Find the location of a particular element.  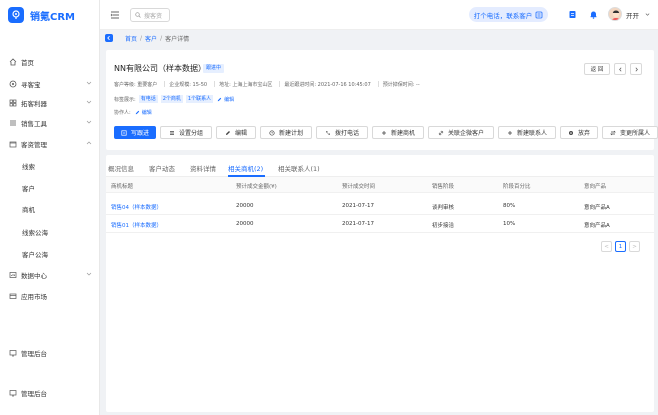

tags-label: 标签展示: is located at coordinates (125, 99).